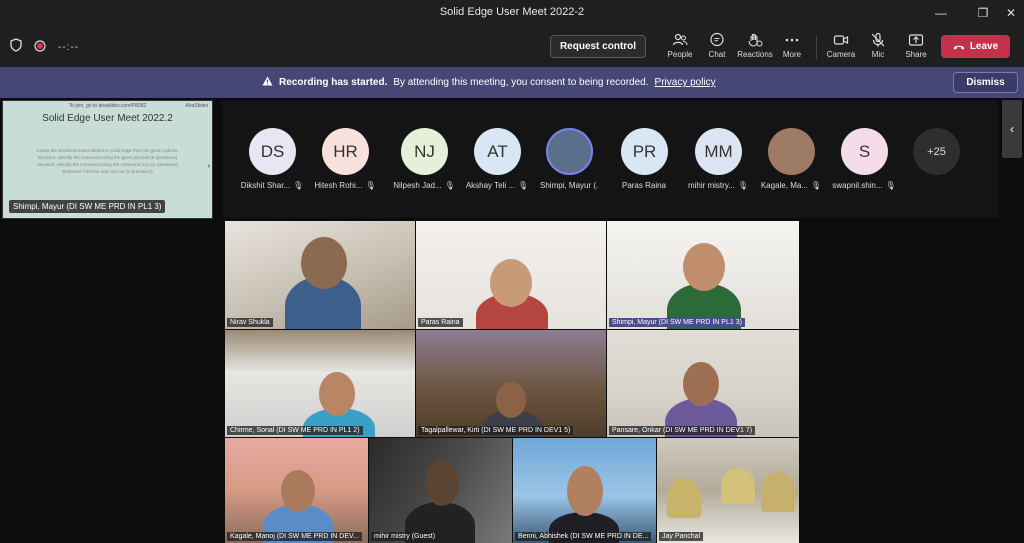 The height and width of the screenshot is (543, 1024). I want to click on roster-participant: PR Paras Raina, so click(644, 163).